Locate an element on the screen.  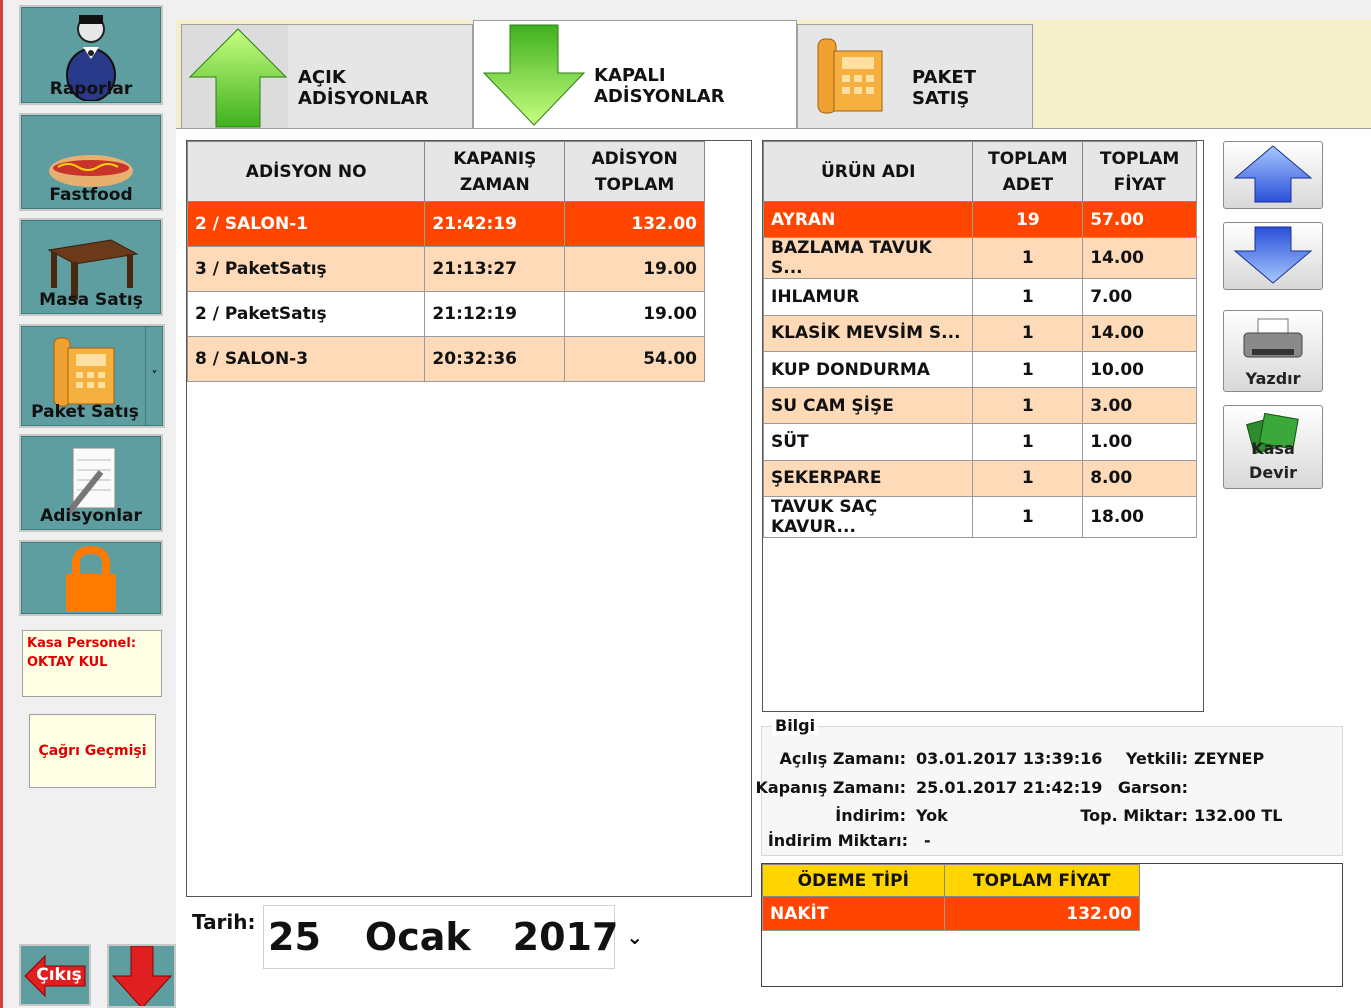
yetkili-value: ZEYNEP is located at coordinates (1229, 758).